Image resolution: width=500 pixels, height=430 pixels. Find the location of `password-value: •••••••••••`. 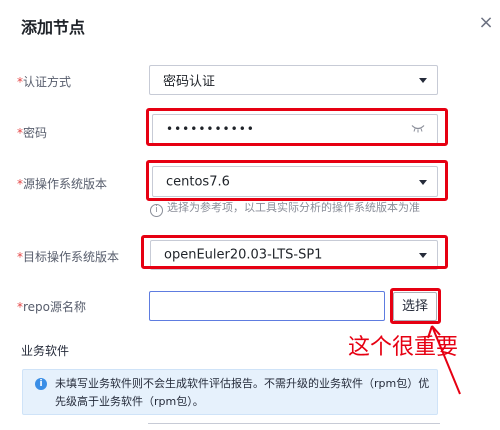

password-value: ••••••••••• is located at coordinates (210, 129).